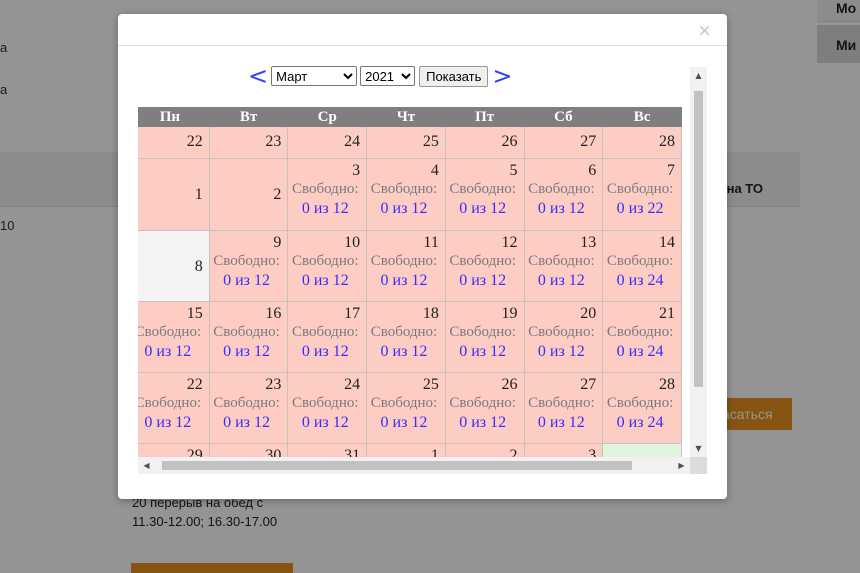 Image resolution: width=860 pixels, height=573 pixels. Describe the element at coordinates (258, 76) in the screenshot. I see `prev-month-icon: <` at that location.